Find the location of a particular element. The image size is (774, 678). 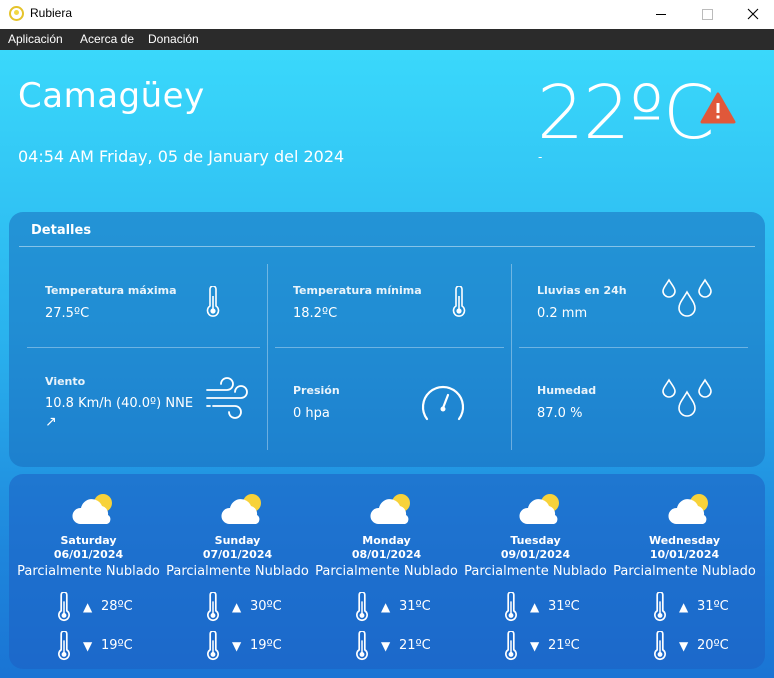

forecast-date: 07/01/2024 is located at coordinates (237, 554).